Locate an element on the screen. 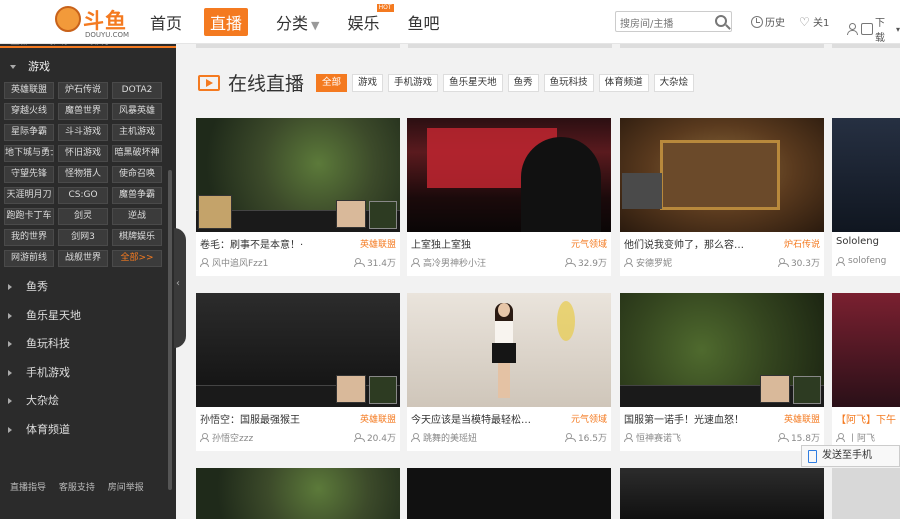 The width and height of the screenshot is (900, 519). live-room-card: 卷毛：刷事不是本意！· 英雄联盟 风中追风Fzz1 31.4万 is located at coordinates (298, 197).